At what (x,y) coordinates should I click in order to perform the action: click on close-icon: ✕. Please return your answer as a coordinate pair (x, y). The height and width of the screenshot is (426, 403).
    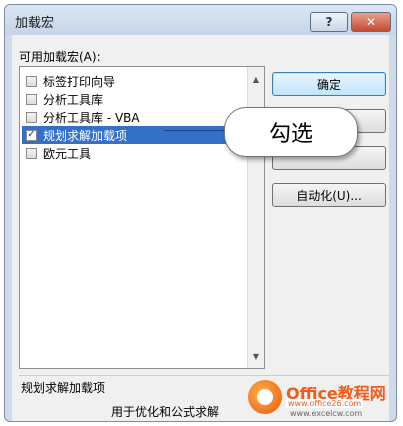
    Looking at the image, I should click on (371, 22).